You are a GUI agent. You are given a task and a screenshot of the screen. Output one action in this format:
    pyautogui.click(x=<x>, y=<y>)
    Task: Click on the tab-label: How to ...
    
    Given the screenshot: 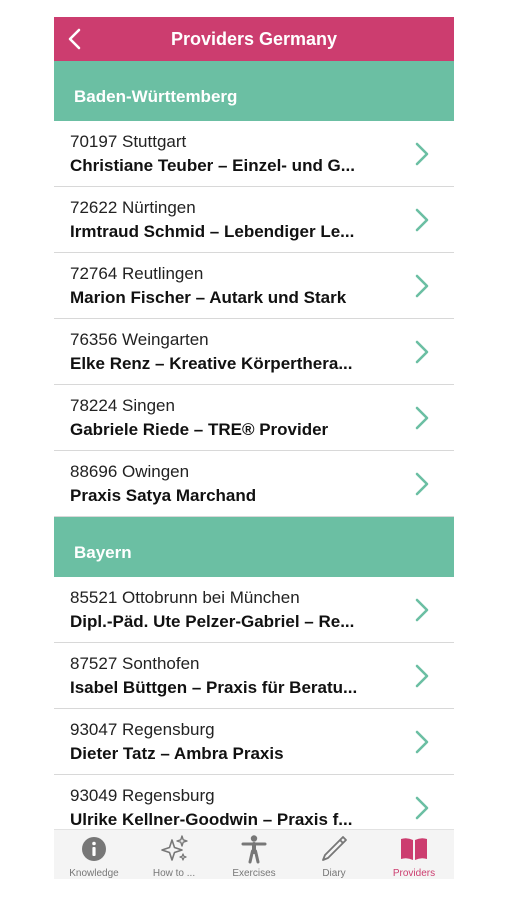 What is the action you would take?
    pyautogui.click(x=174, y=873)
    